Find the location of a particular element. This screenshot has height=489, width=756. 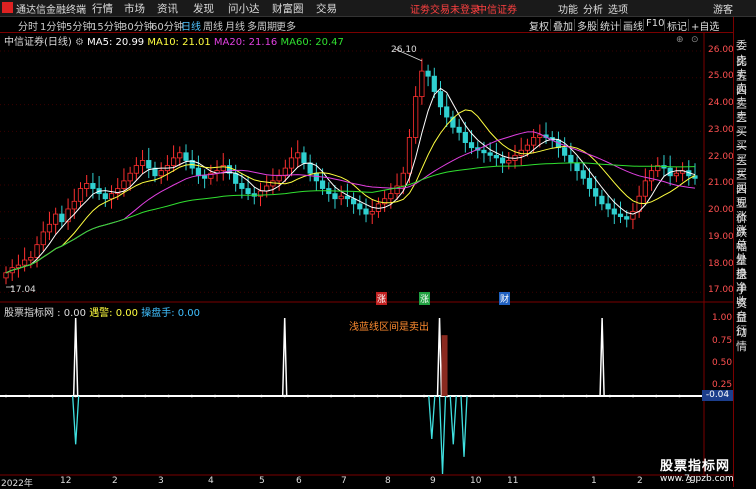

indicator-series-alert: 遇警: 0.00 is located at coordinates (114, 313).